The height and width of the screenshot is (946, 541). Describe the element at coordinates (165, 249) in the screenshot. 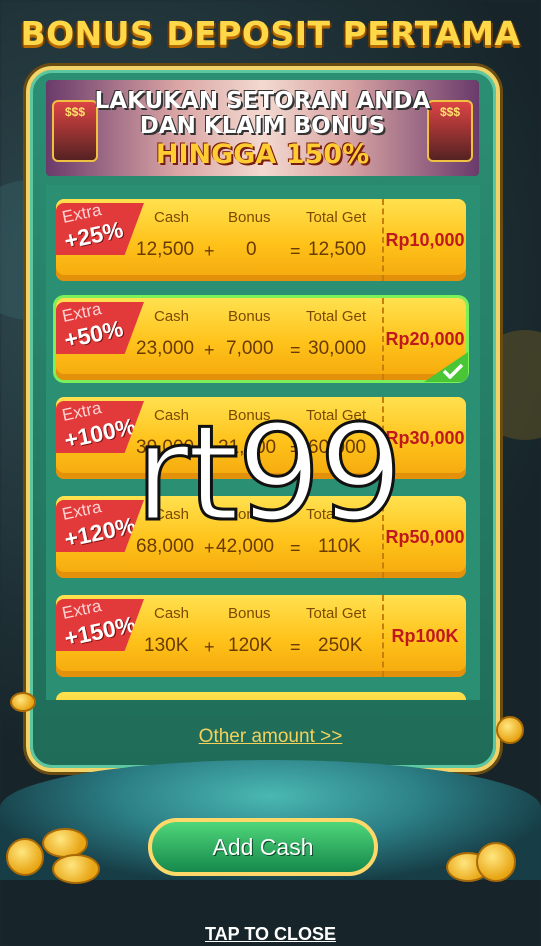

I see `cash-value: 12,500` at that location.